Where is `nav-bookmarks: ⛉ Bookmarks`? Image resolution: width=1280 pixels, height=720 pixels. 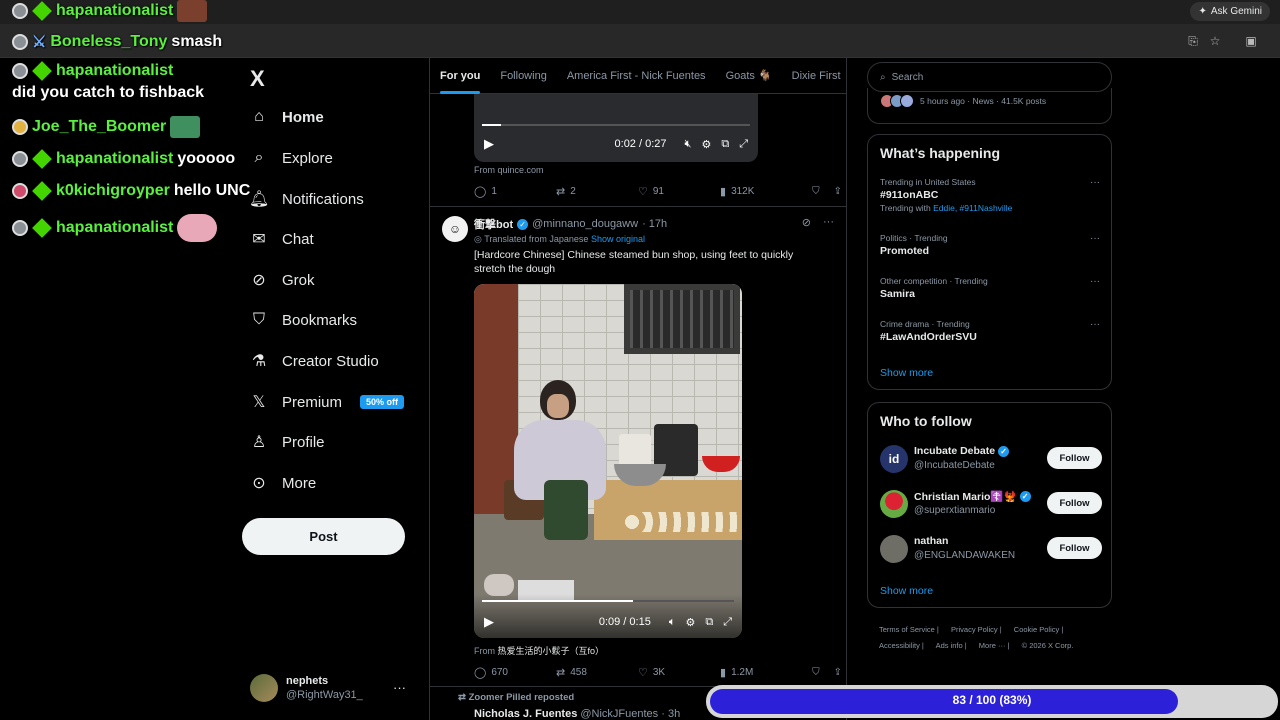
nav-bookmarks: ⛉ Bookmarks is located at coordinates (303, 320).